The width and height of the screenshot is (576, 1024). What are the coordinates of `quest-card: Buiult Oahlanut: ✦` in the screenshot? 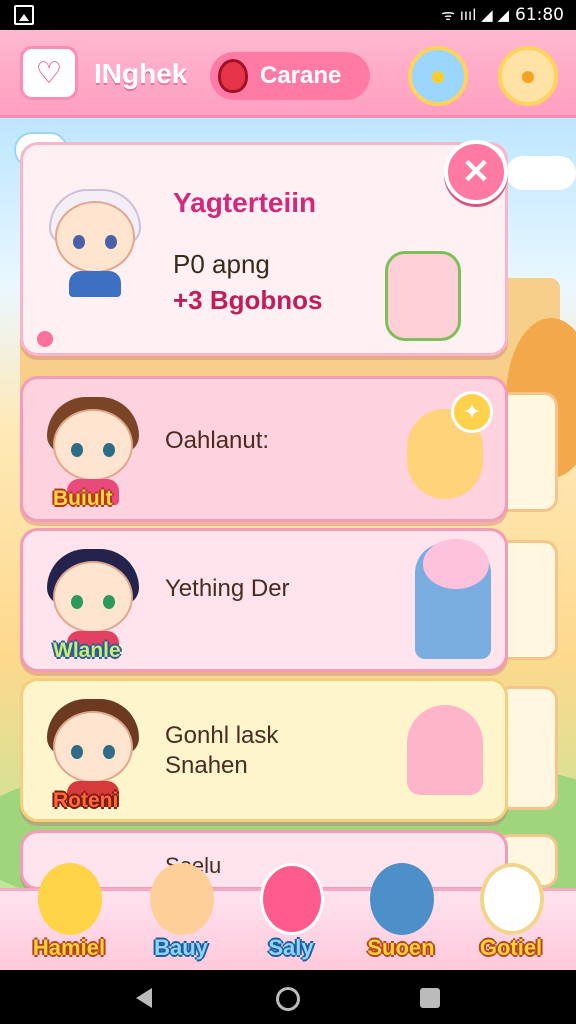 It's located at (264, 449).